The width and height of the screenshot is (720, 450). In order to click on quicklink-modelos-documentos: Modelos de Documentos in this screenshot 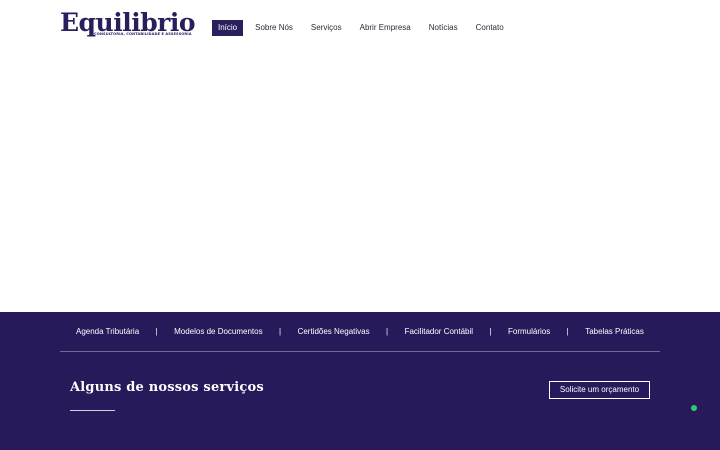, I will do `click(218, 331)`.